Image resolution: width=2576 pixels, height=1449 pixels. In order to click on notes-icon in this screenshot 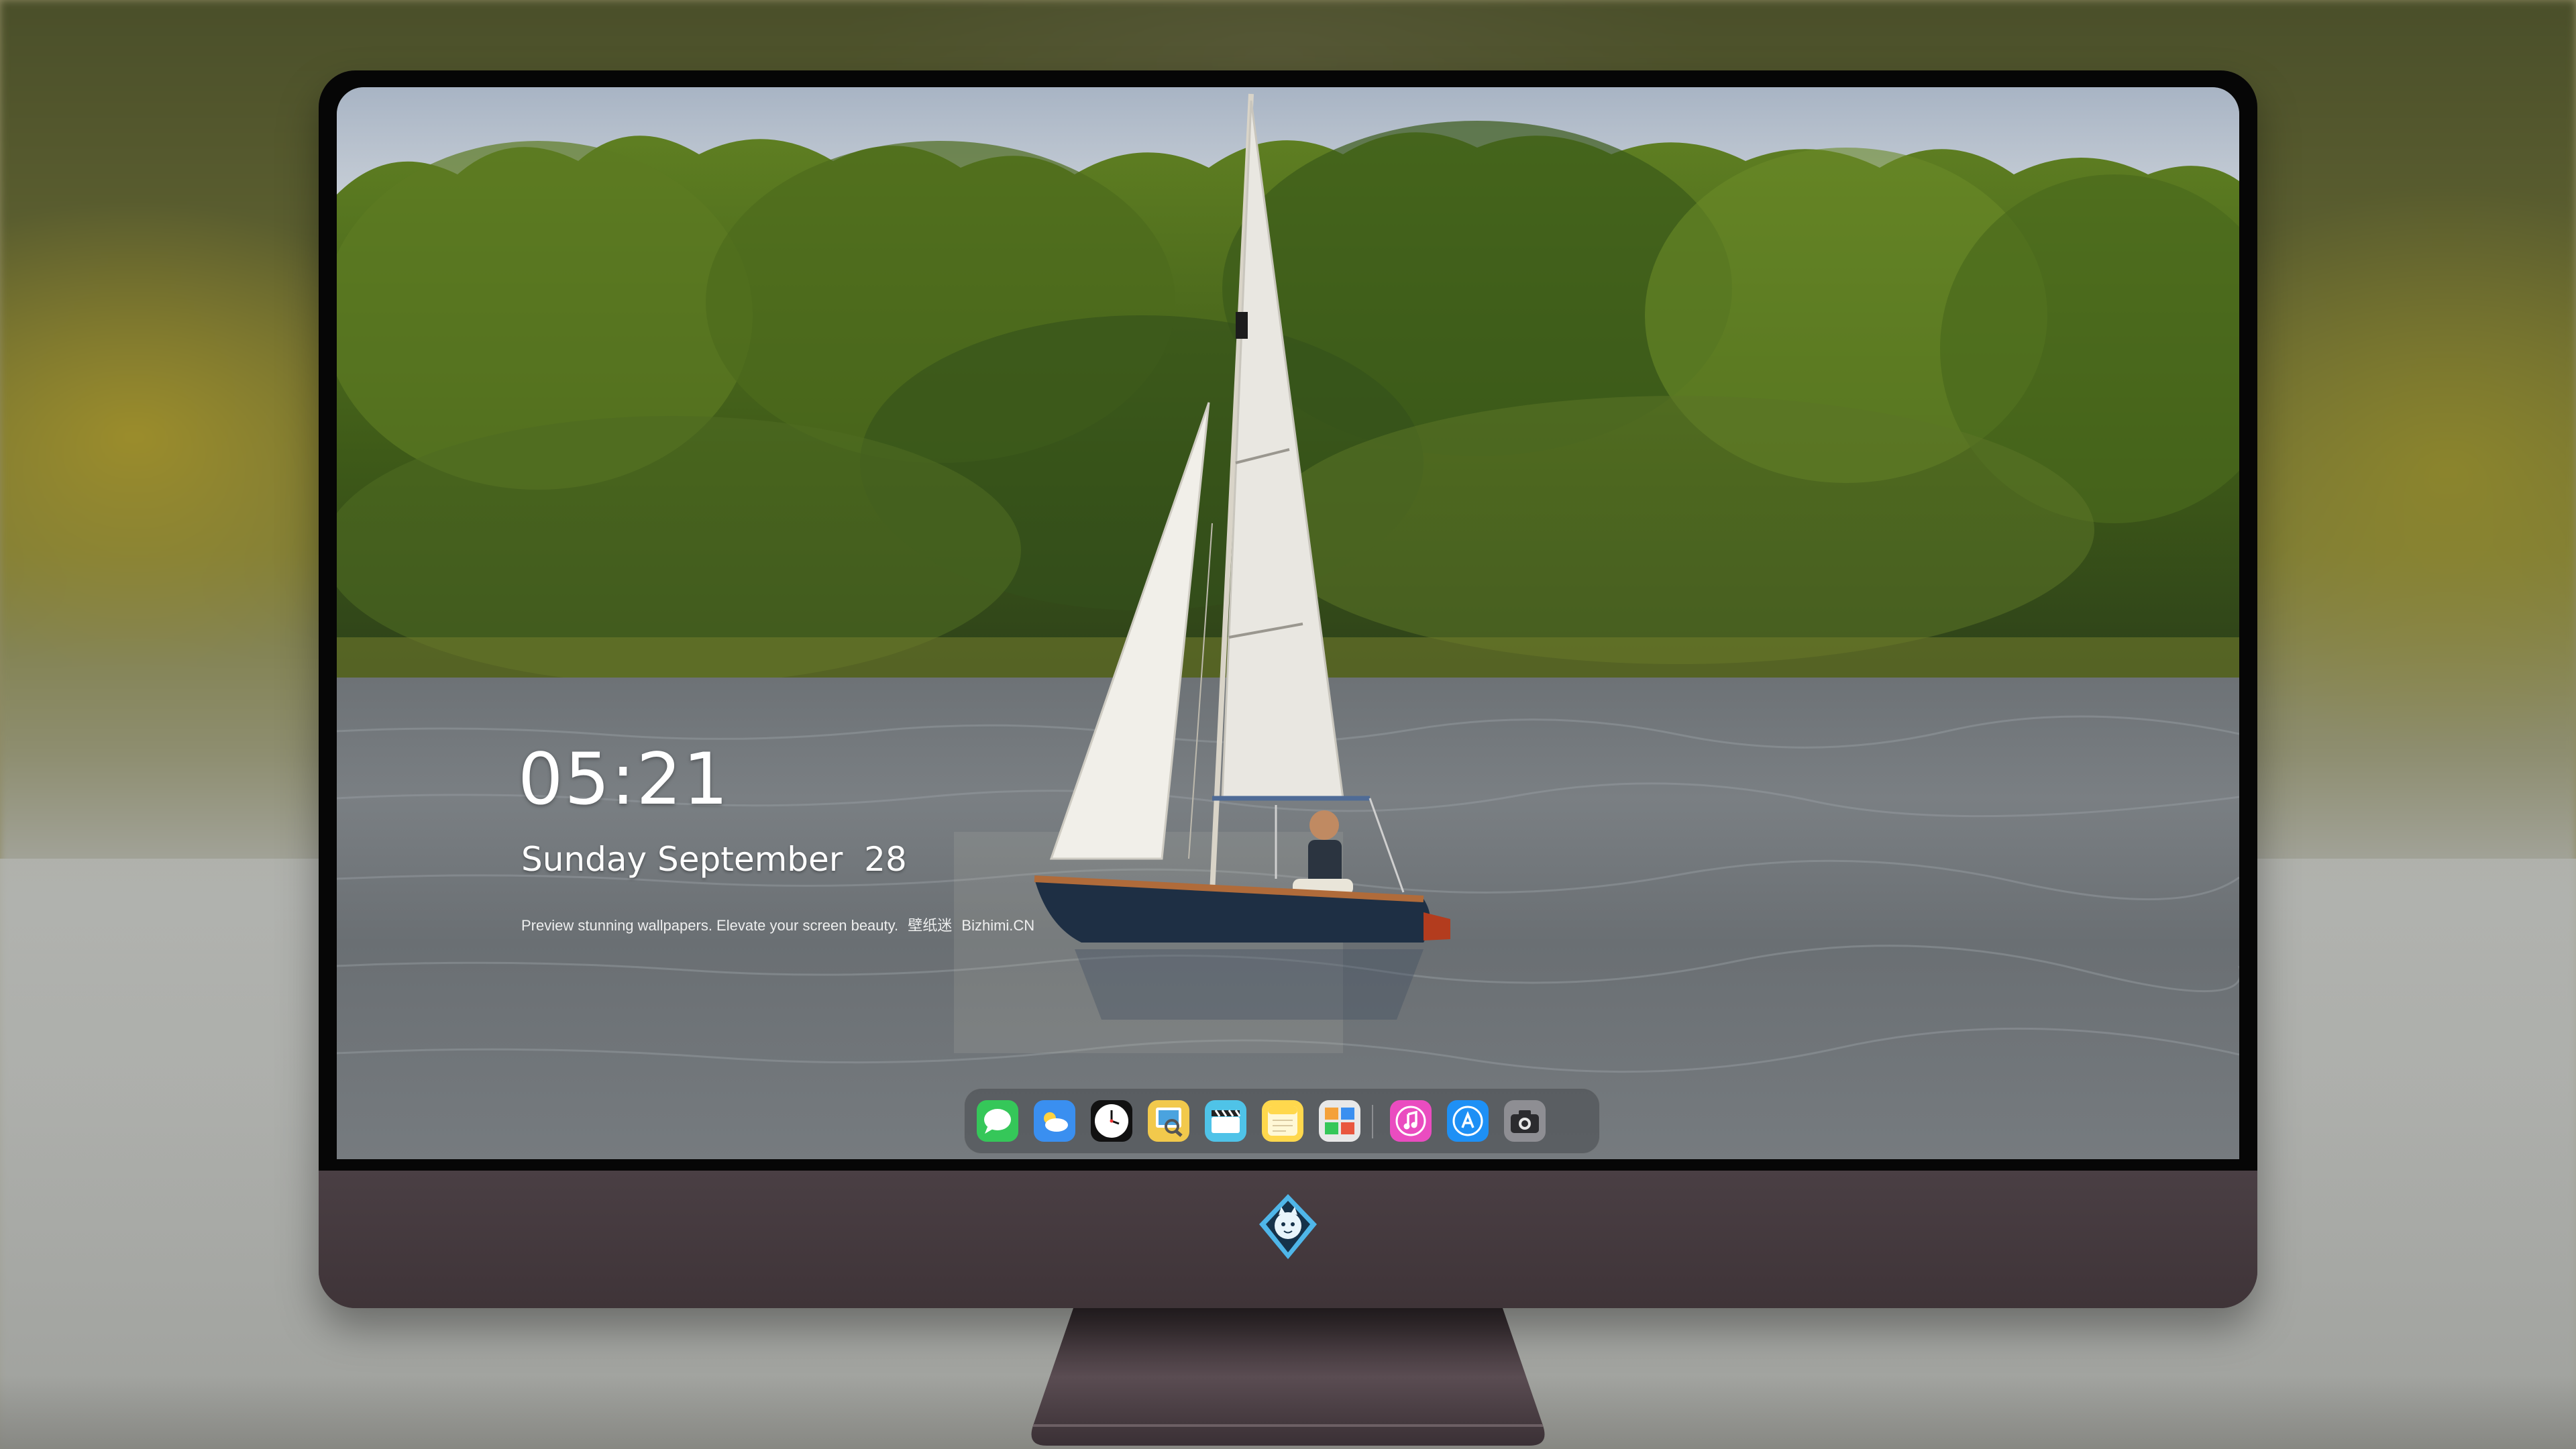, I will do `click(1282, 1121)`.